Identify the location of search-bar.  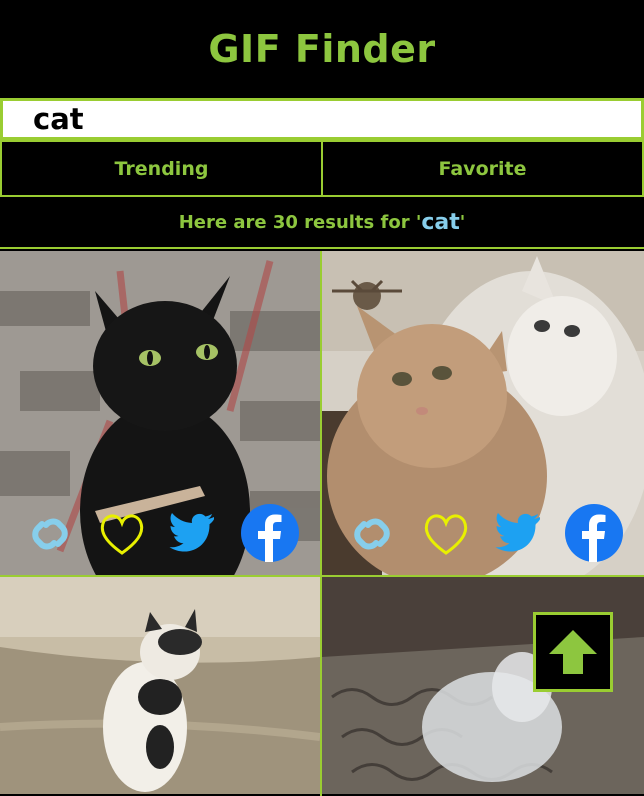
(322, 119).